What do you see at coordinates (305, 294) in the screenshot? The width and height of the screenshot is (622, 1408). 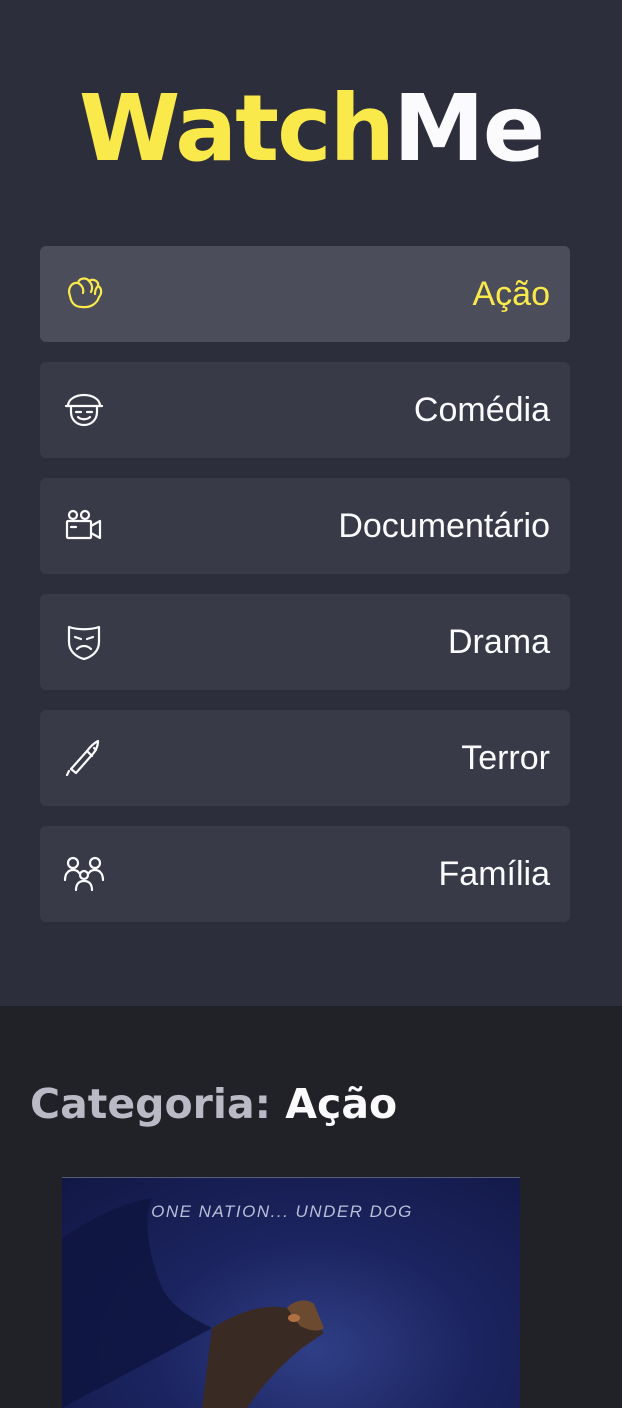 I see `genre-item-acao: Ação` at bounding box center [305, 294].